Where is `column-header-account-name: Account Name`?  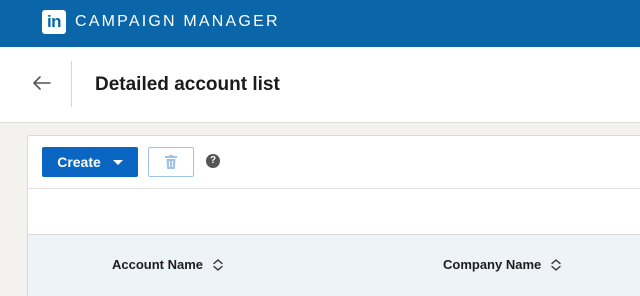
column-header-account-name: Account Name is located at coordinates (167, 264).